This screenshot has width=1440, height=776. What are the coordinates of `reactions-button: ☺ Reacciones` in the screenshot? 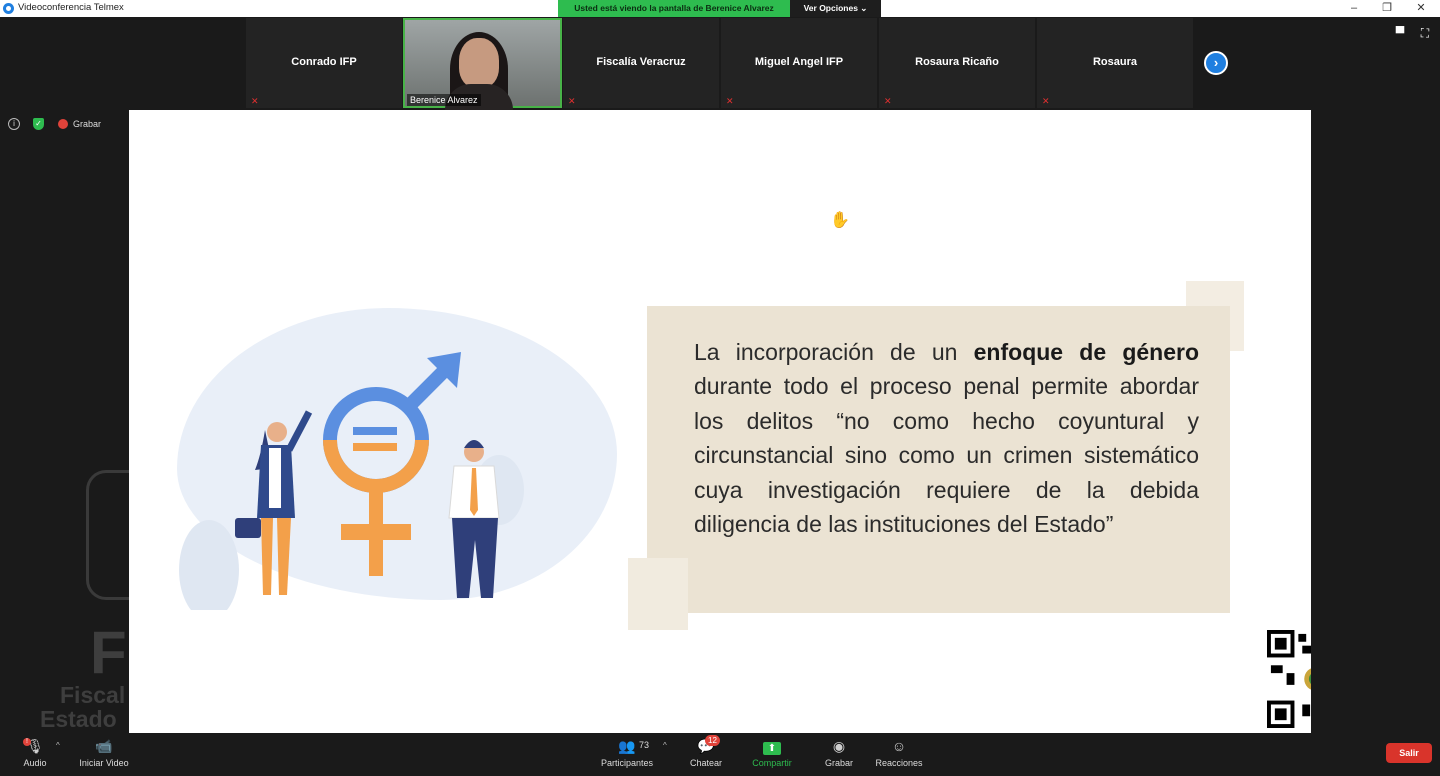 It's located at (899, 752).